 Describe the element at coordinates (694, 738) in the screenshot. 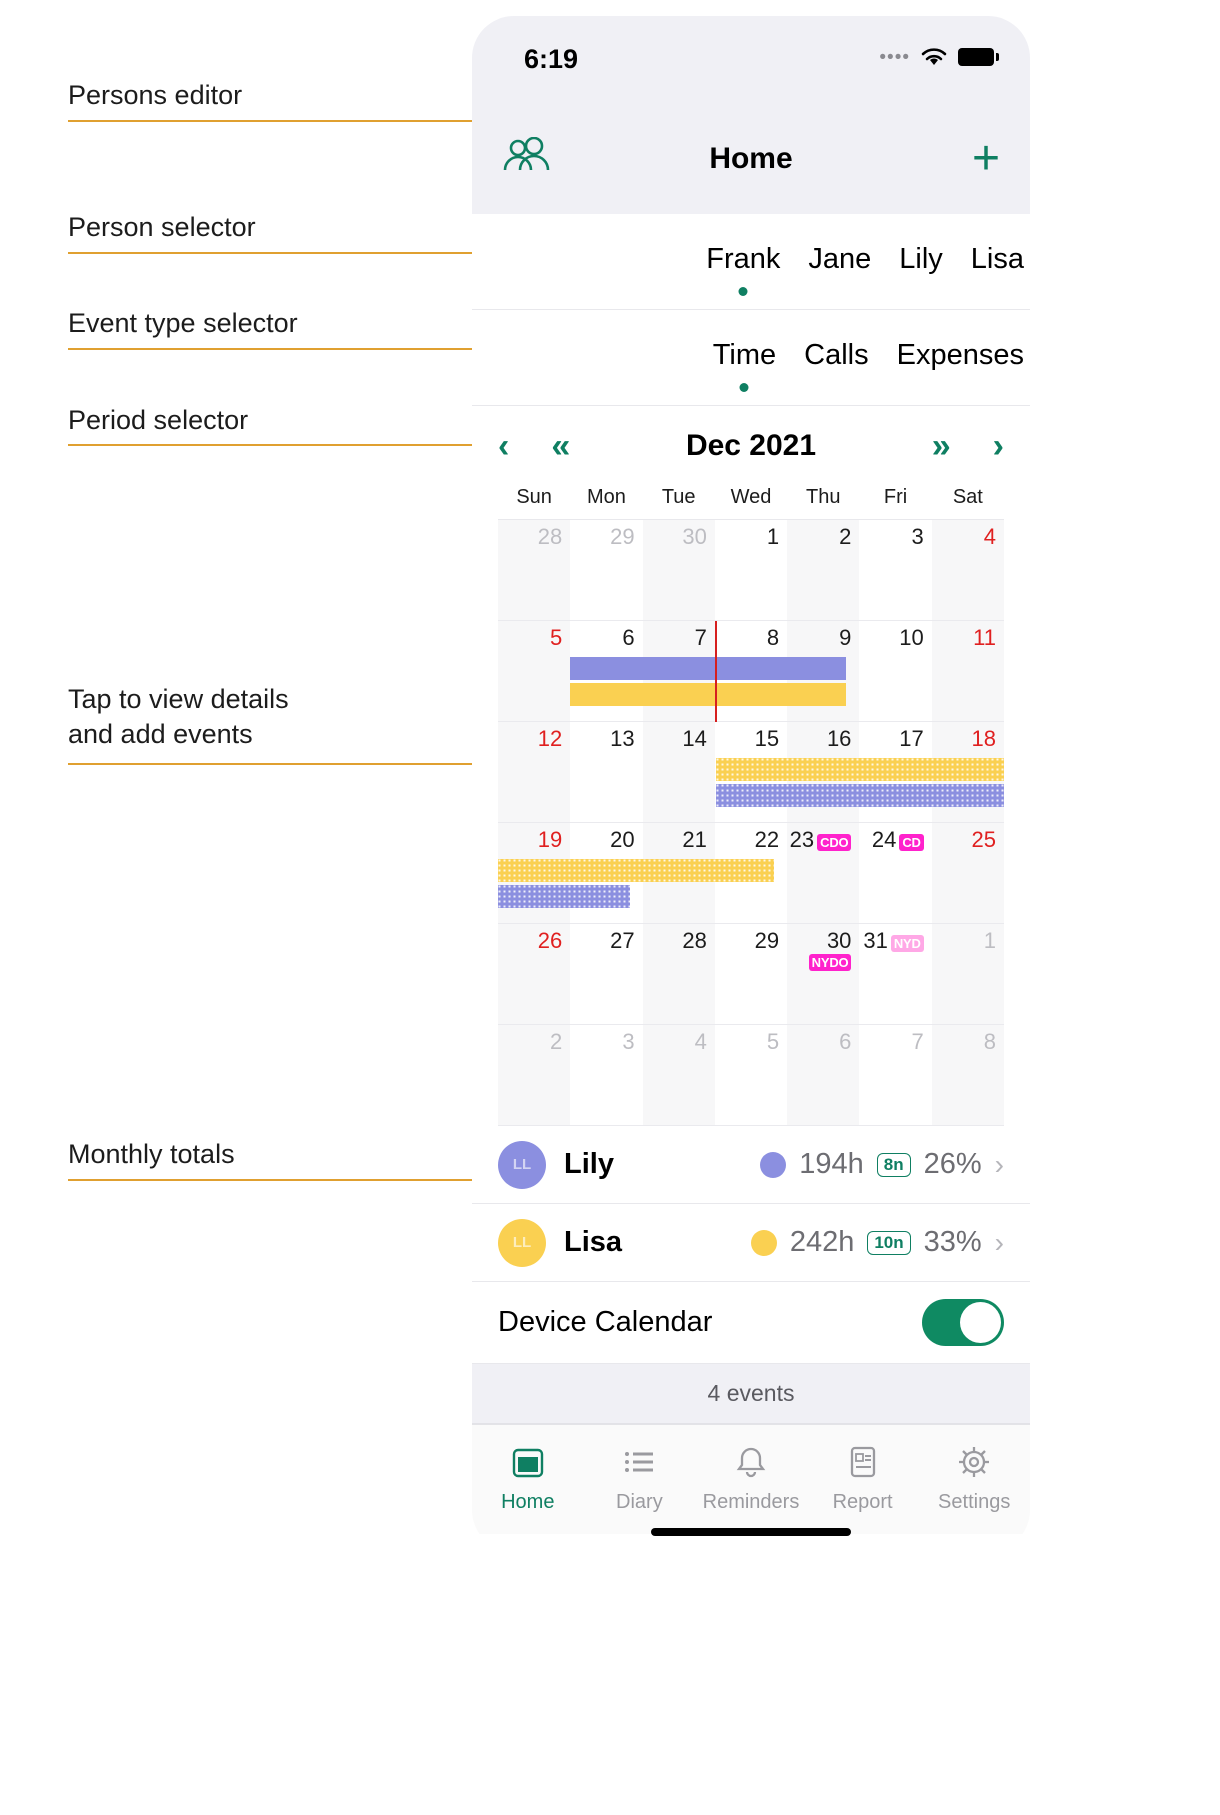

I see `day-number: 14` at that location.